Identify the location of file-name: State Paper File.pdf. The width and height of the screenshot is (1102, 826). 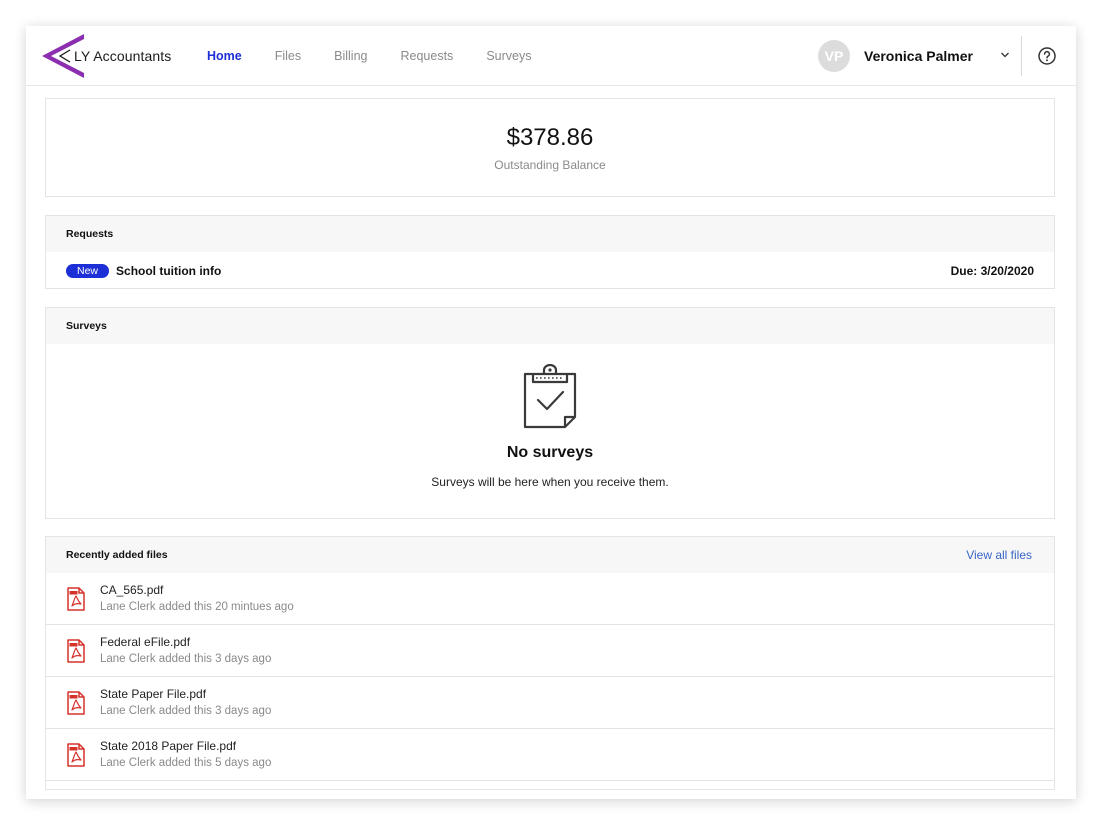
(153, 694).